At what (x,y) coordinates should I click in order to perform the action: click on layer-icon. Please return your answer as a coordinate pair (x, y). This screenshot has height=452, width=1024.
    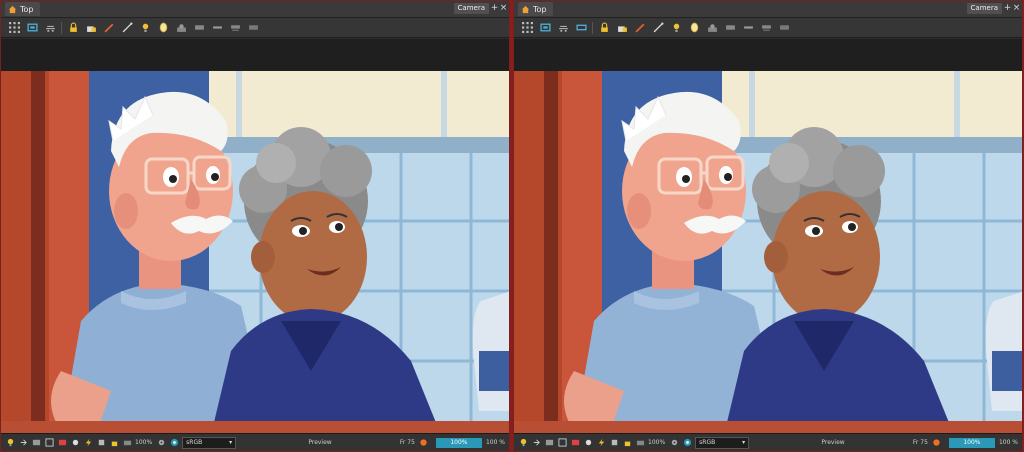
    Looking at the image, I should click on (581, 28).